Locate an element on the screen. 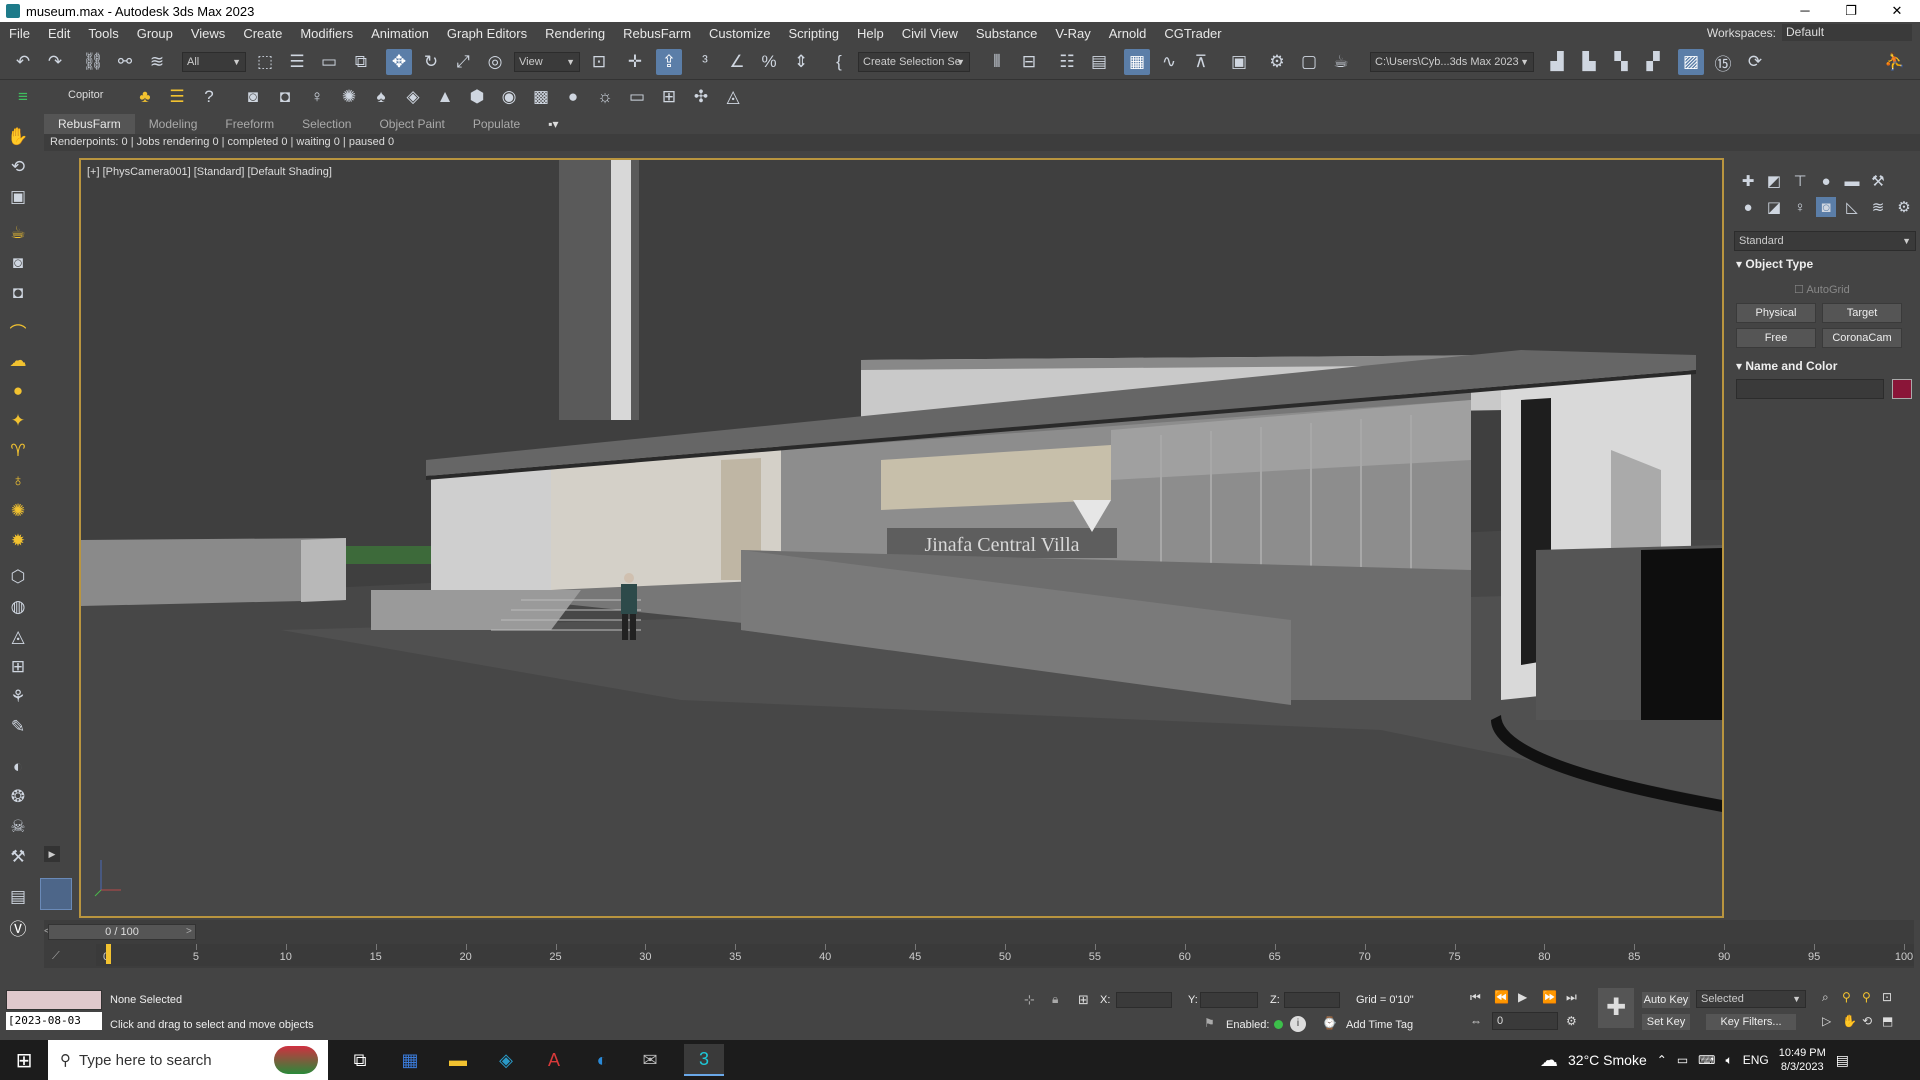 This screenshot has height=1080, width=1920. time-configuration-icon: ⚙ is located at coordinates (1571, 1021).